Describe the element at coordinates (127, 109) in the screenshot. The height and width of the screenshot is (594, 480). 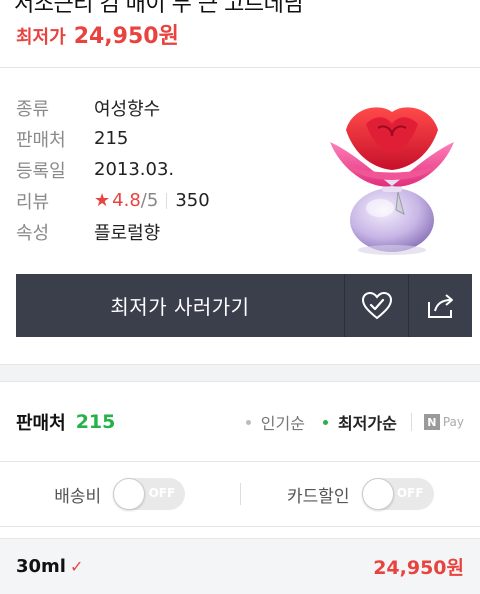
I see `info-value: 여성향수` at that location.